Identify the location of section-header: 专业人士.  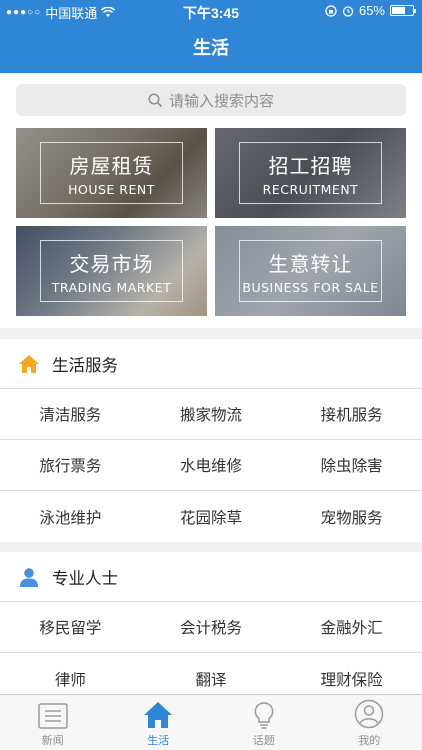
(211, 577).